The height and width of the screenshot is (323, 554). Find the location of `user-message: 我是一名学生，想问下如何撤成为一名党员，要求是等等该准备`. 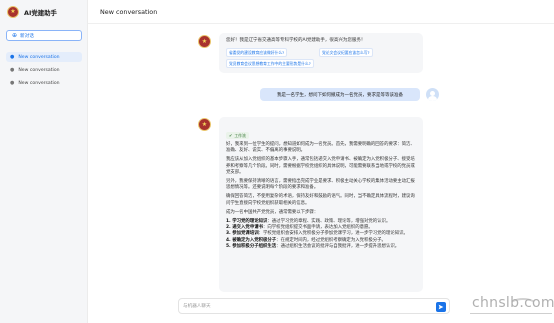

user-message: 我是一名学生，想问下如何撤成为一名党员，要求是等等该准备 is located at coordinates (340, 94).